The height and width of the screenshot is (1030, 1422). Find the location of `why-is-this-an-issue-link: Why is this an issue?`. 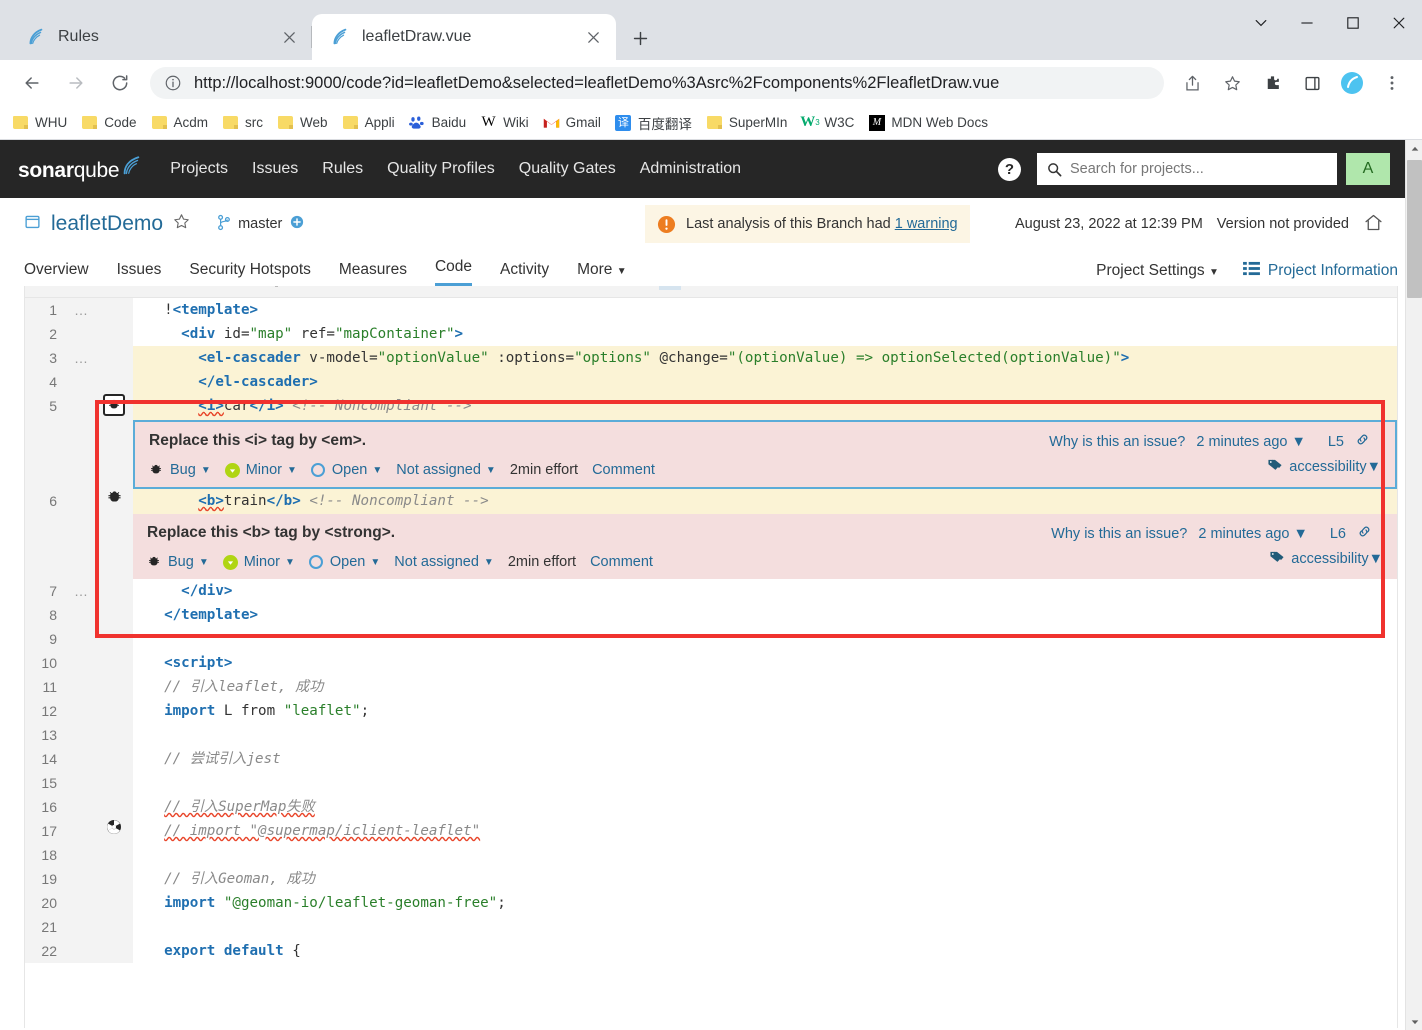

why-is-this-an-issue-link: Why is this an issue? is located at coordinates (1119, 534).